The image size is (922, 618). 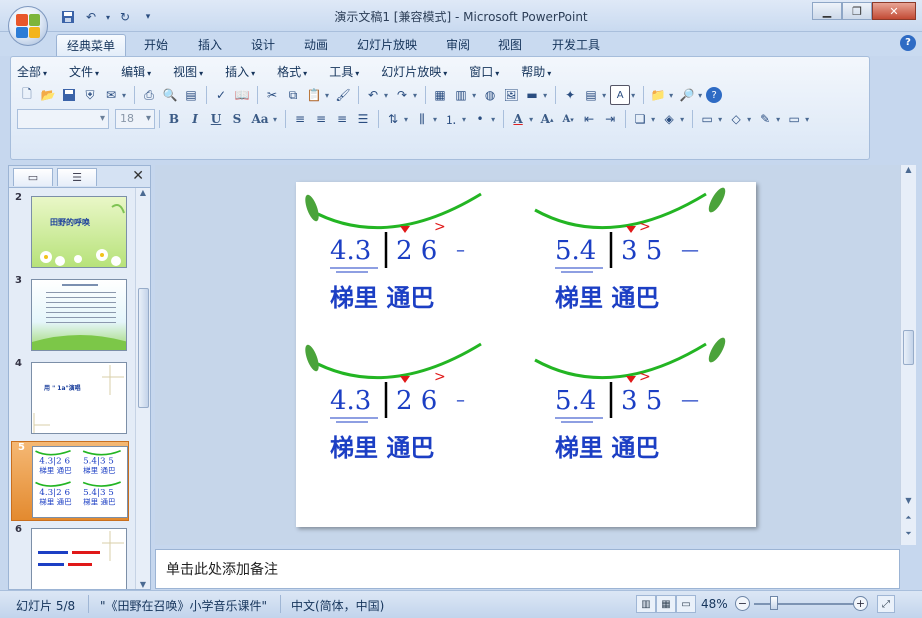 What do you see at coordinates (156, 45) in the screenshot?
I see `tab-home: 开始` at bounding box center [156, 45].